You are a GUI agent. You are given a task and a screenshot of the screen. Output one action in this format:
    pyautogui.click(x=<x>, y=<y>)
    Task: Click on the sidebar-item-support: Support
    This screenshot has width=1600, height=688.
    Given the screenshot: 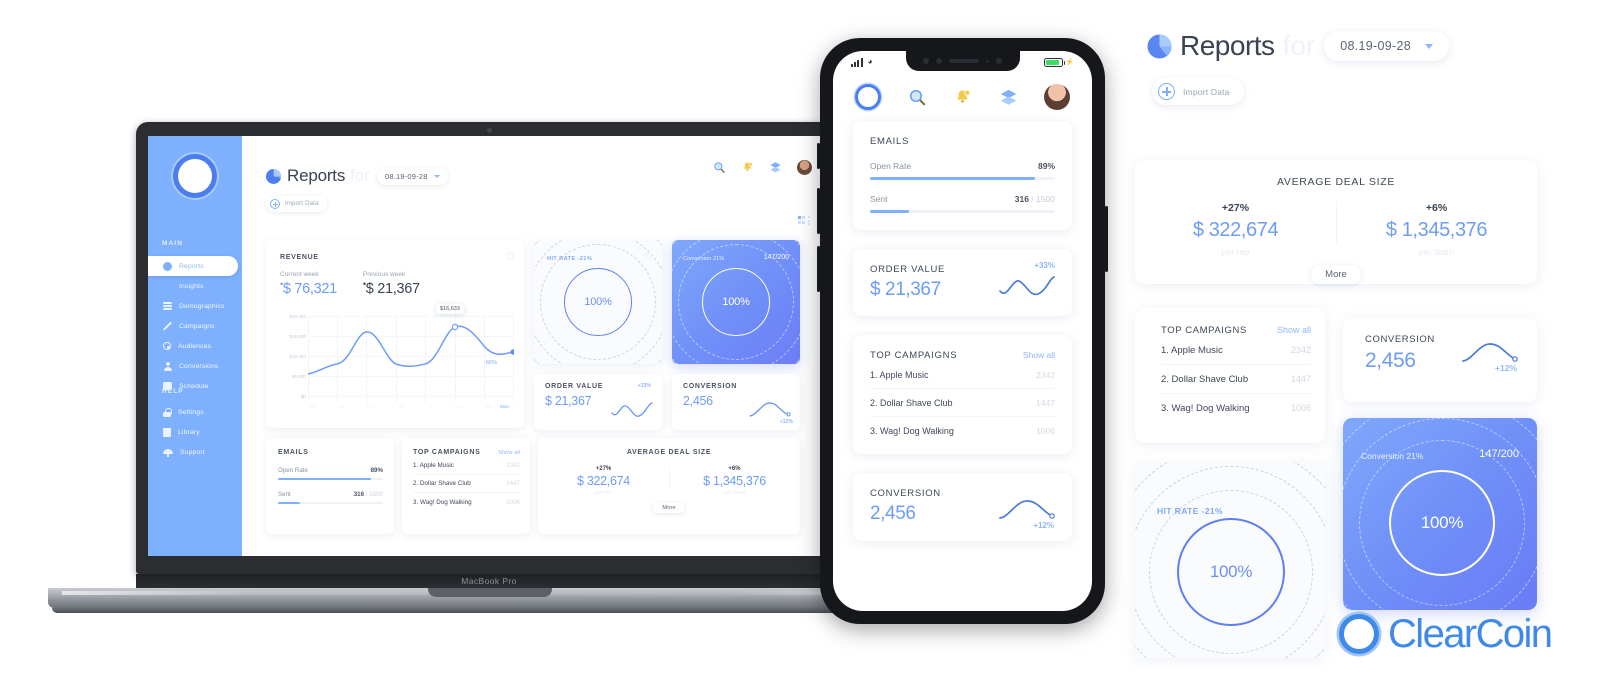 What is the action you would take?
    pyautogui.click(x=195, y=452)
    